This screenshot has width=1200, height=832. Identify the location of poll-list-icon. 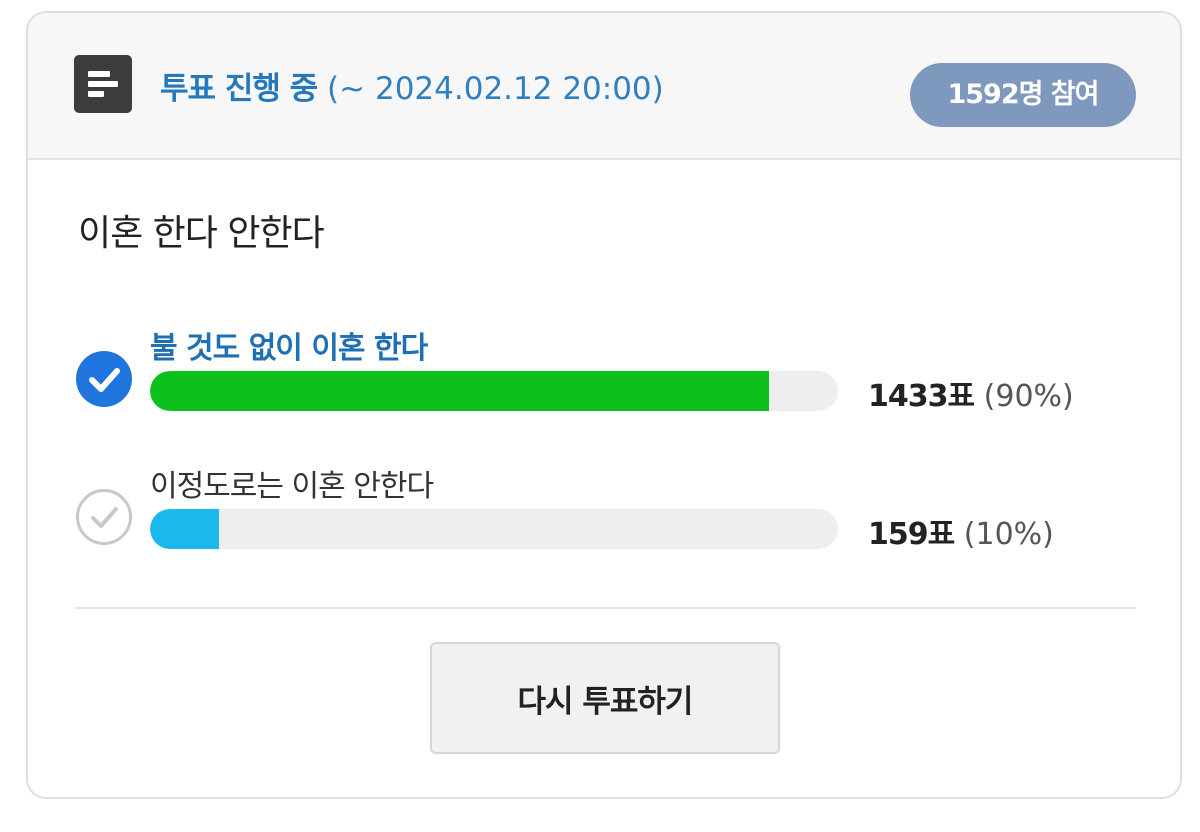
(103, 84).